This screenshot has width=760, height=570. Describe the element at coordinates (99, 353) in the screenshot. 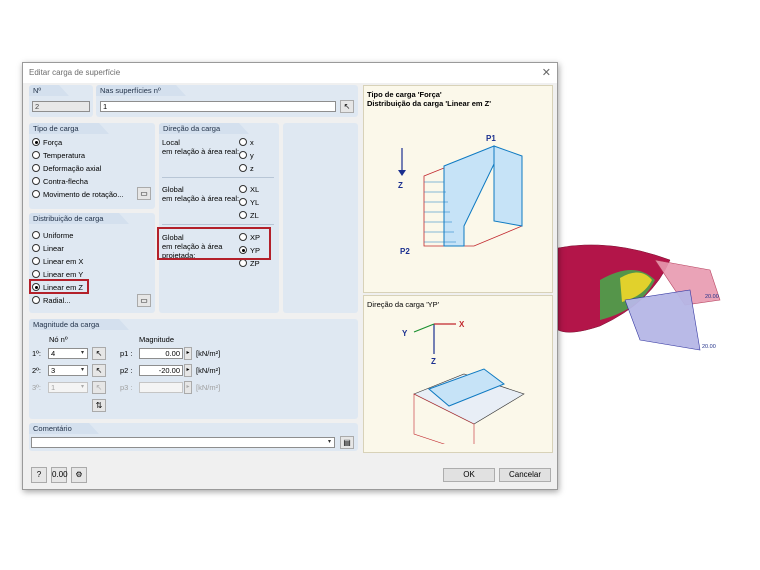

I see `row-1-pick-node-button: ↖` at that location.